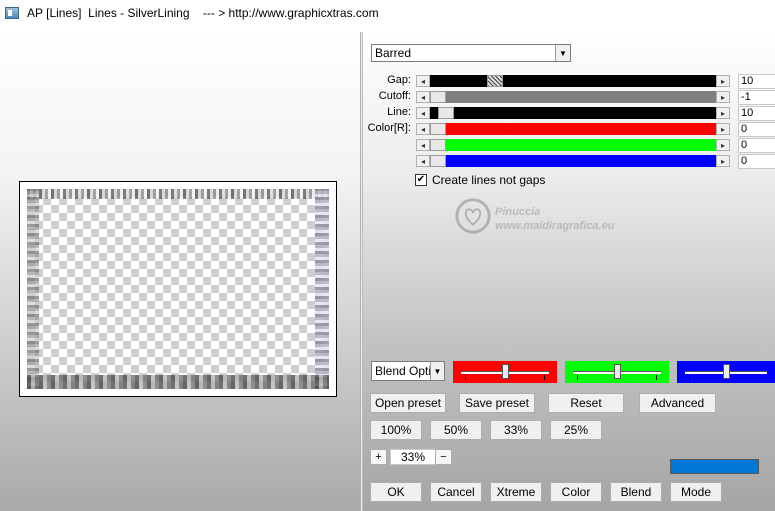  Describe the element at coordinates (396, 430) in the screenshot. I see `zoom-100-button: 100%` at that location.